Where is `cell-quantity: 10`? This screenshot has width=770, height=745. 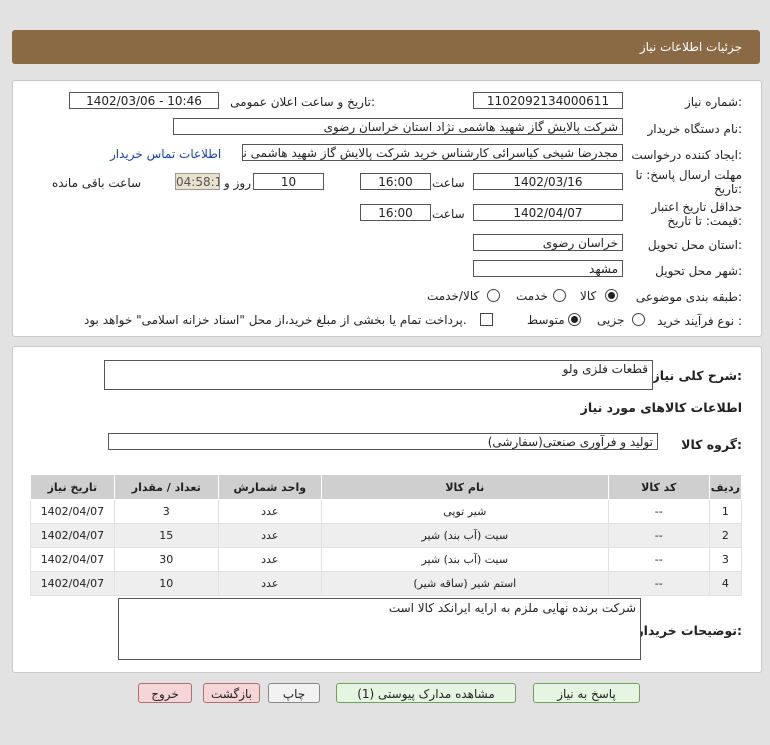
cell-quantity: 10 is located at coordinates (166, 583).